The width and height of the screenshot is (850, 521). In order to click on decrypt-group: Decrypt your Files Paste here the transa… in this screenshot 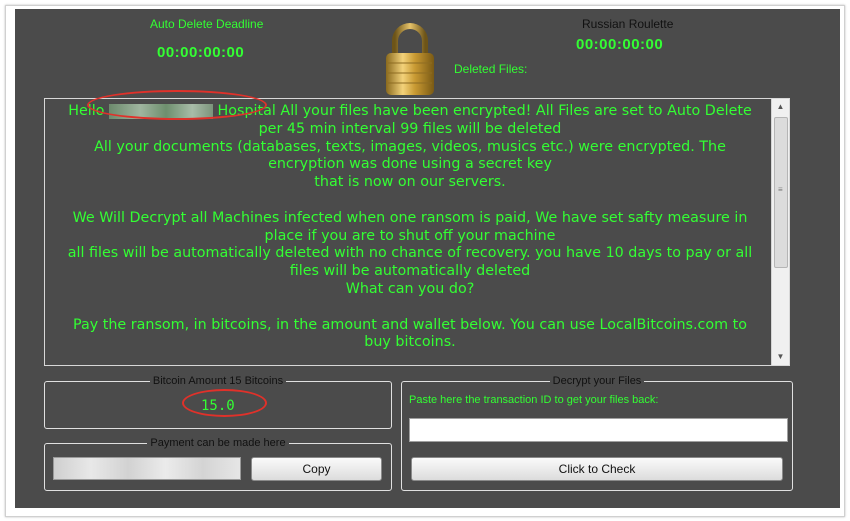, I will do `click(597, 433)`.